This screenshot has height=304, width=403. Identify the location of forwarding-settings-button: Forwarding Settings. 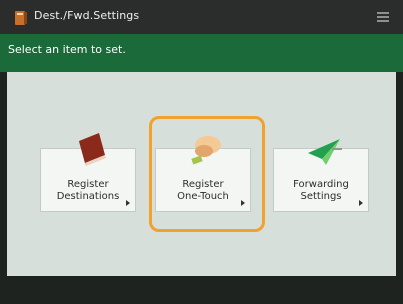
(321, 175).